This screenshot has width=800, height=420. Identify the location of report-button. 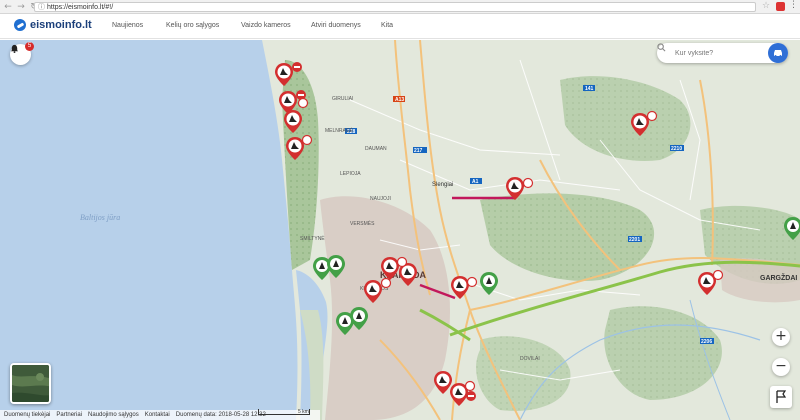
(781, 397).